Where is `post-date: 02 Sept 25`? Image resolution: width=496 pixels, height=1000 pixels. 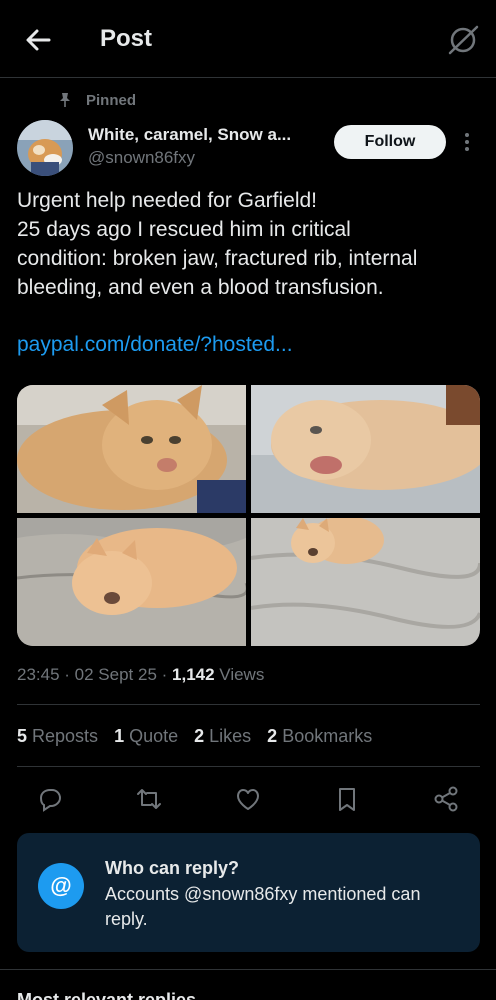 post-date: 02 Sept 25 is located at coordinates (115, 674).